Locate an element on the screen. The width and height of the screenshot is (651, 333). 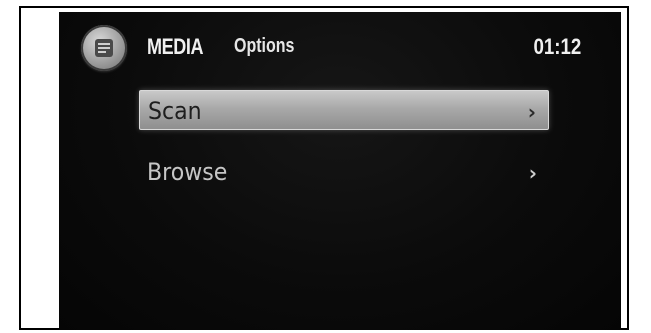
media-source-icon is located at coordinates (104, 48).